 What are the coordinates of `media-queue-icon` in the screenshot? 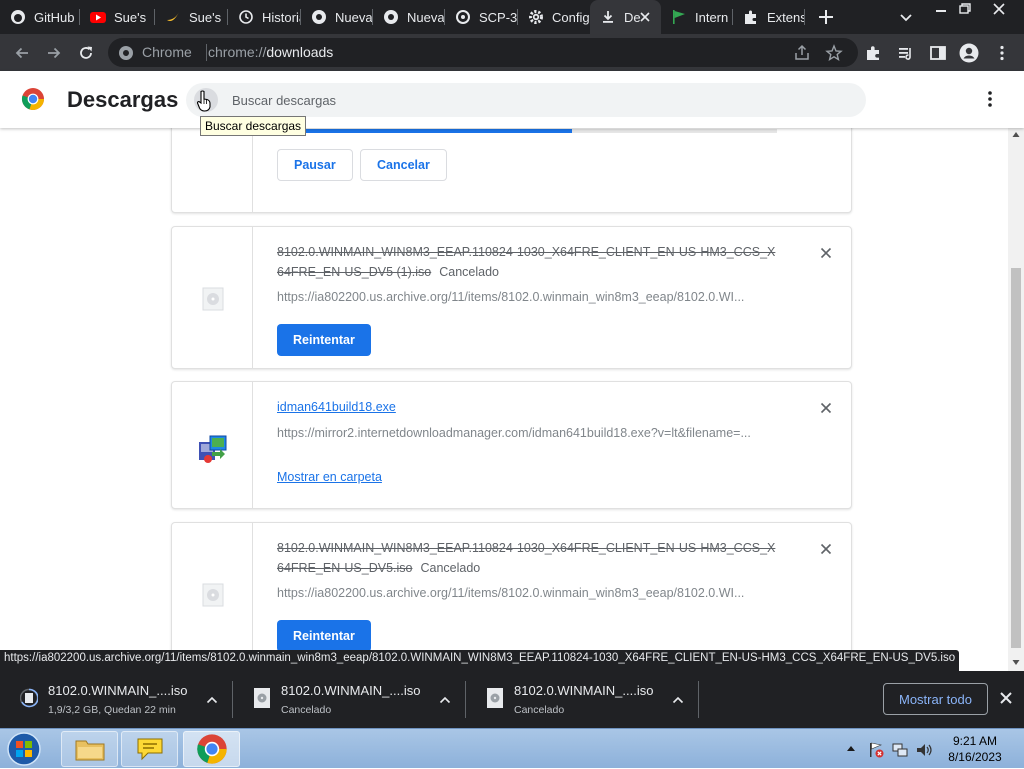 It's located at (906, 53).